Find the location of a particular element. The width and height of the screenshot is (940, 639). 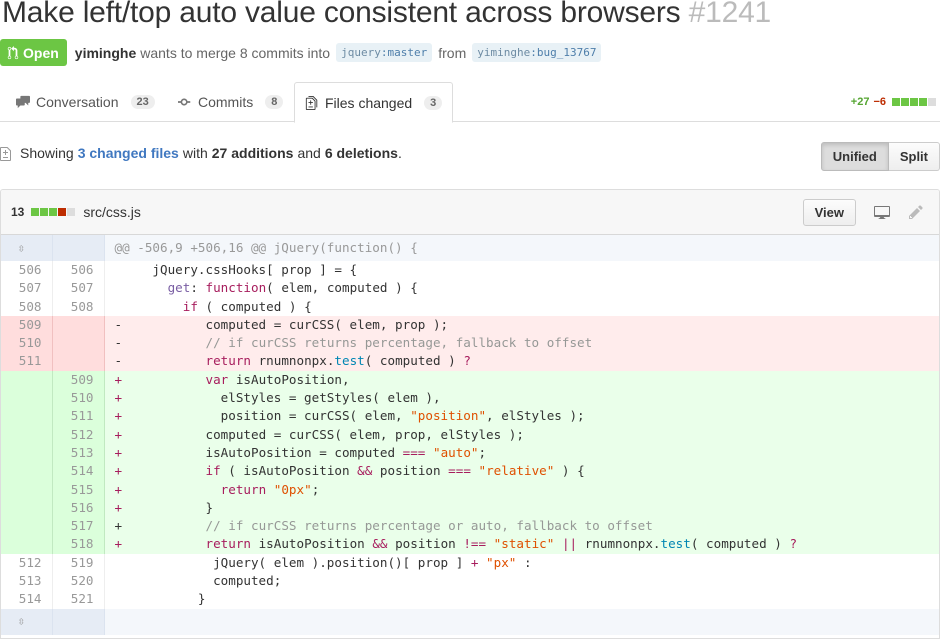

split-button: Split is located at coordinates (914, 156).